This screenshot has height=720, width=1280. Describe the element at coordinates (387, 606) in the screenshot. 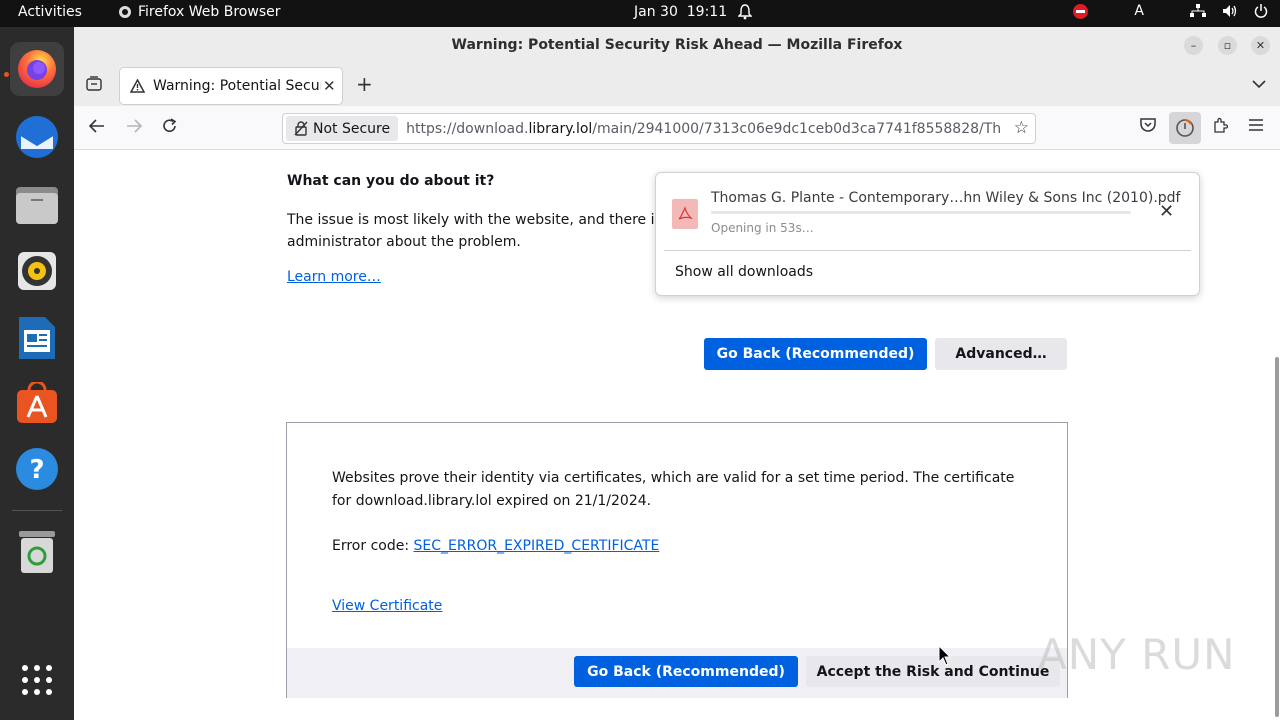

I see `view-certificate-link: View Certificate` at that location.